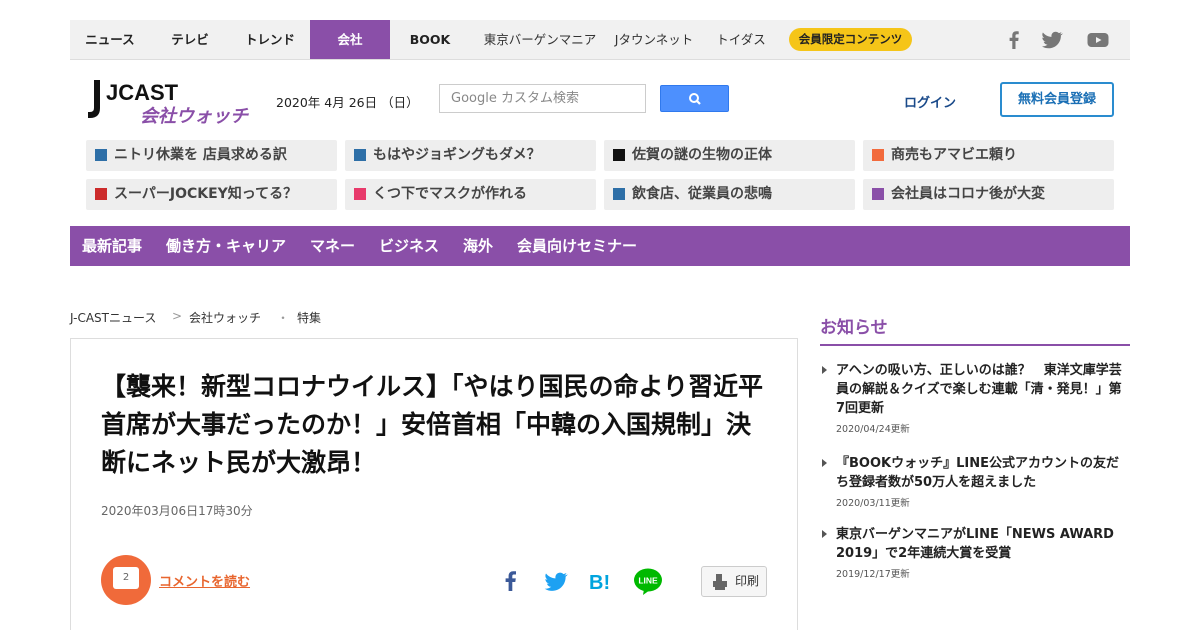 Image resolution: width=1200 pixels, height=630 pixels. Describe the element at coordinates (968, 194) in the screenshot. I see `trend-label: 会社員はコロナ後が大変` at that location.